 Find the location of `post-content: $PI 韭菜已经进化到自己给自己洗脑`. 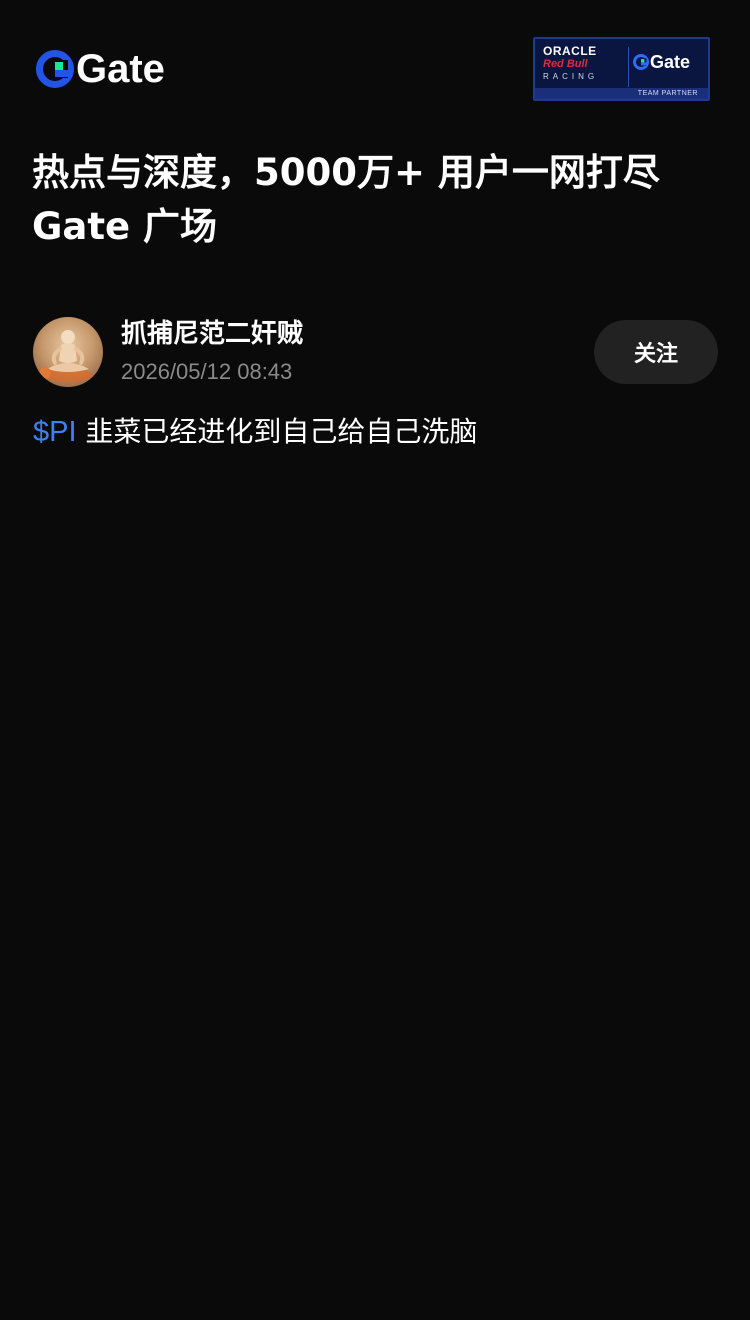

post-content: $PI 韭菜已经进化到自己给自己洗脑 is located at coordinates (378, 432).